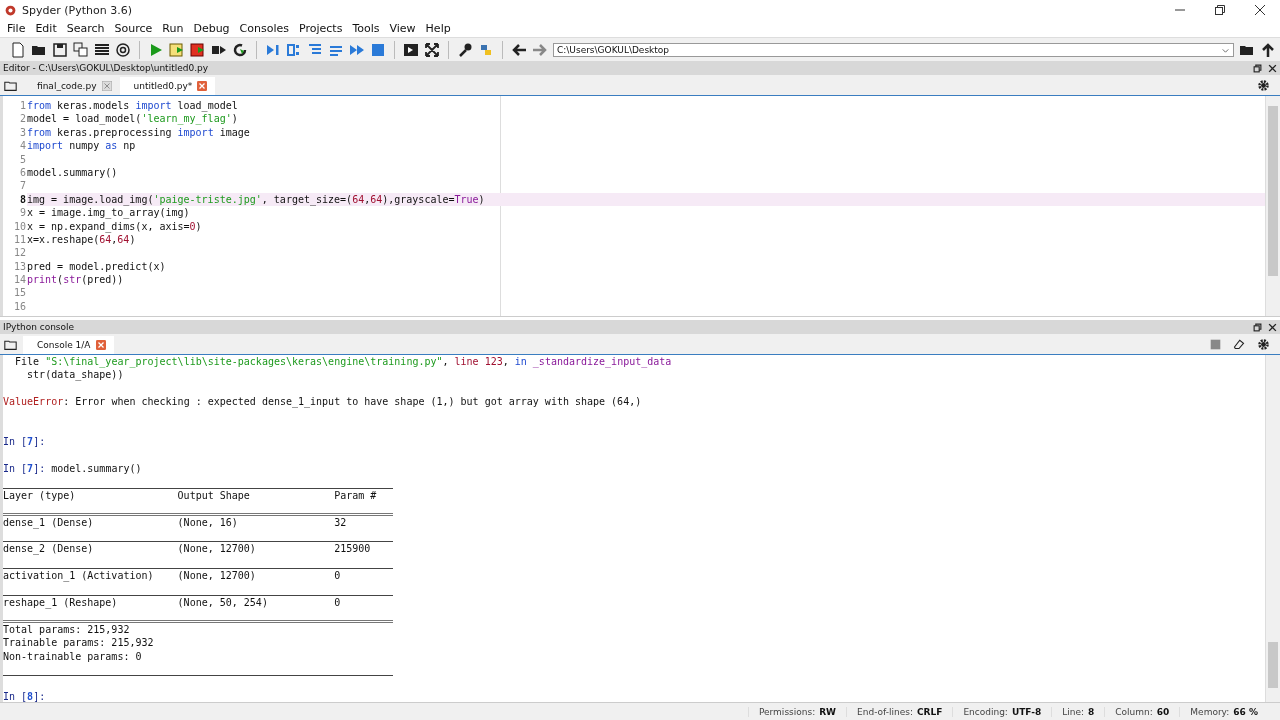 Image resolution: width=1280 pixels, height=720 pixels. What do you see at coordinates (72, 172) in the screenshot?
I see `code-line: model.summary()` at bounding box center [72, 172].